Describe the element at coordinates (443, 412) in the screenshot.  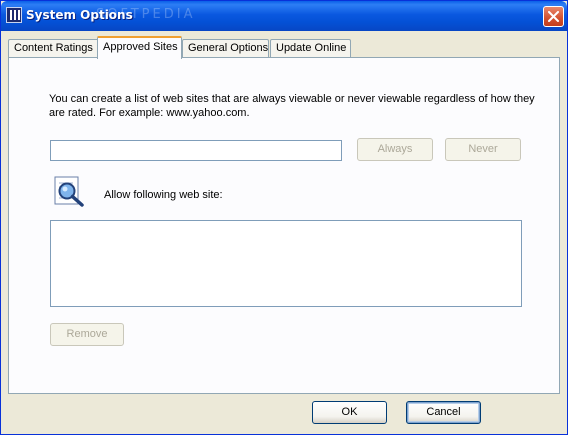
I see `cancel-button: Cancel` at that location.